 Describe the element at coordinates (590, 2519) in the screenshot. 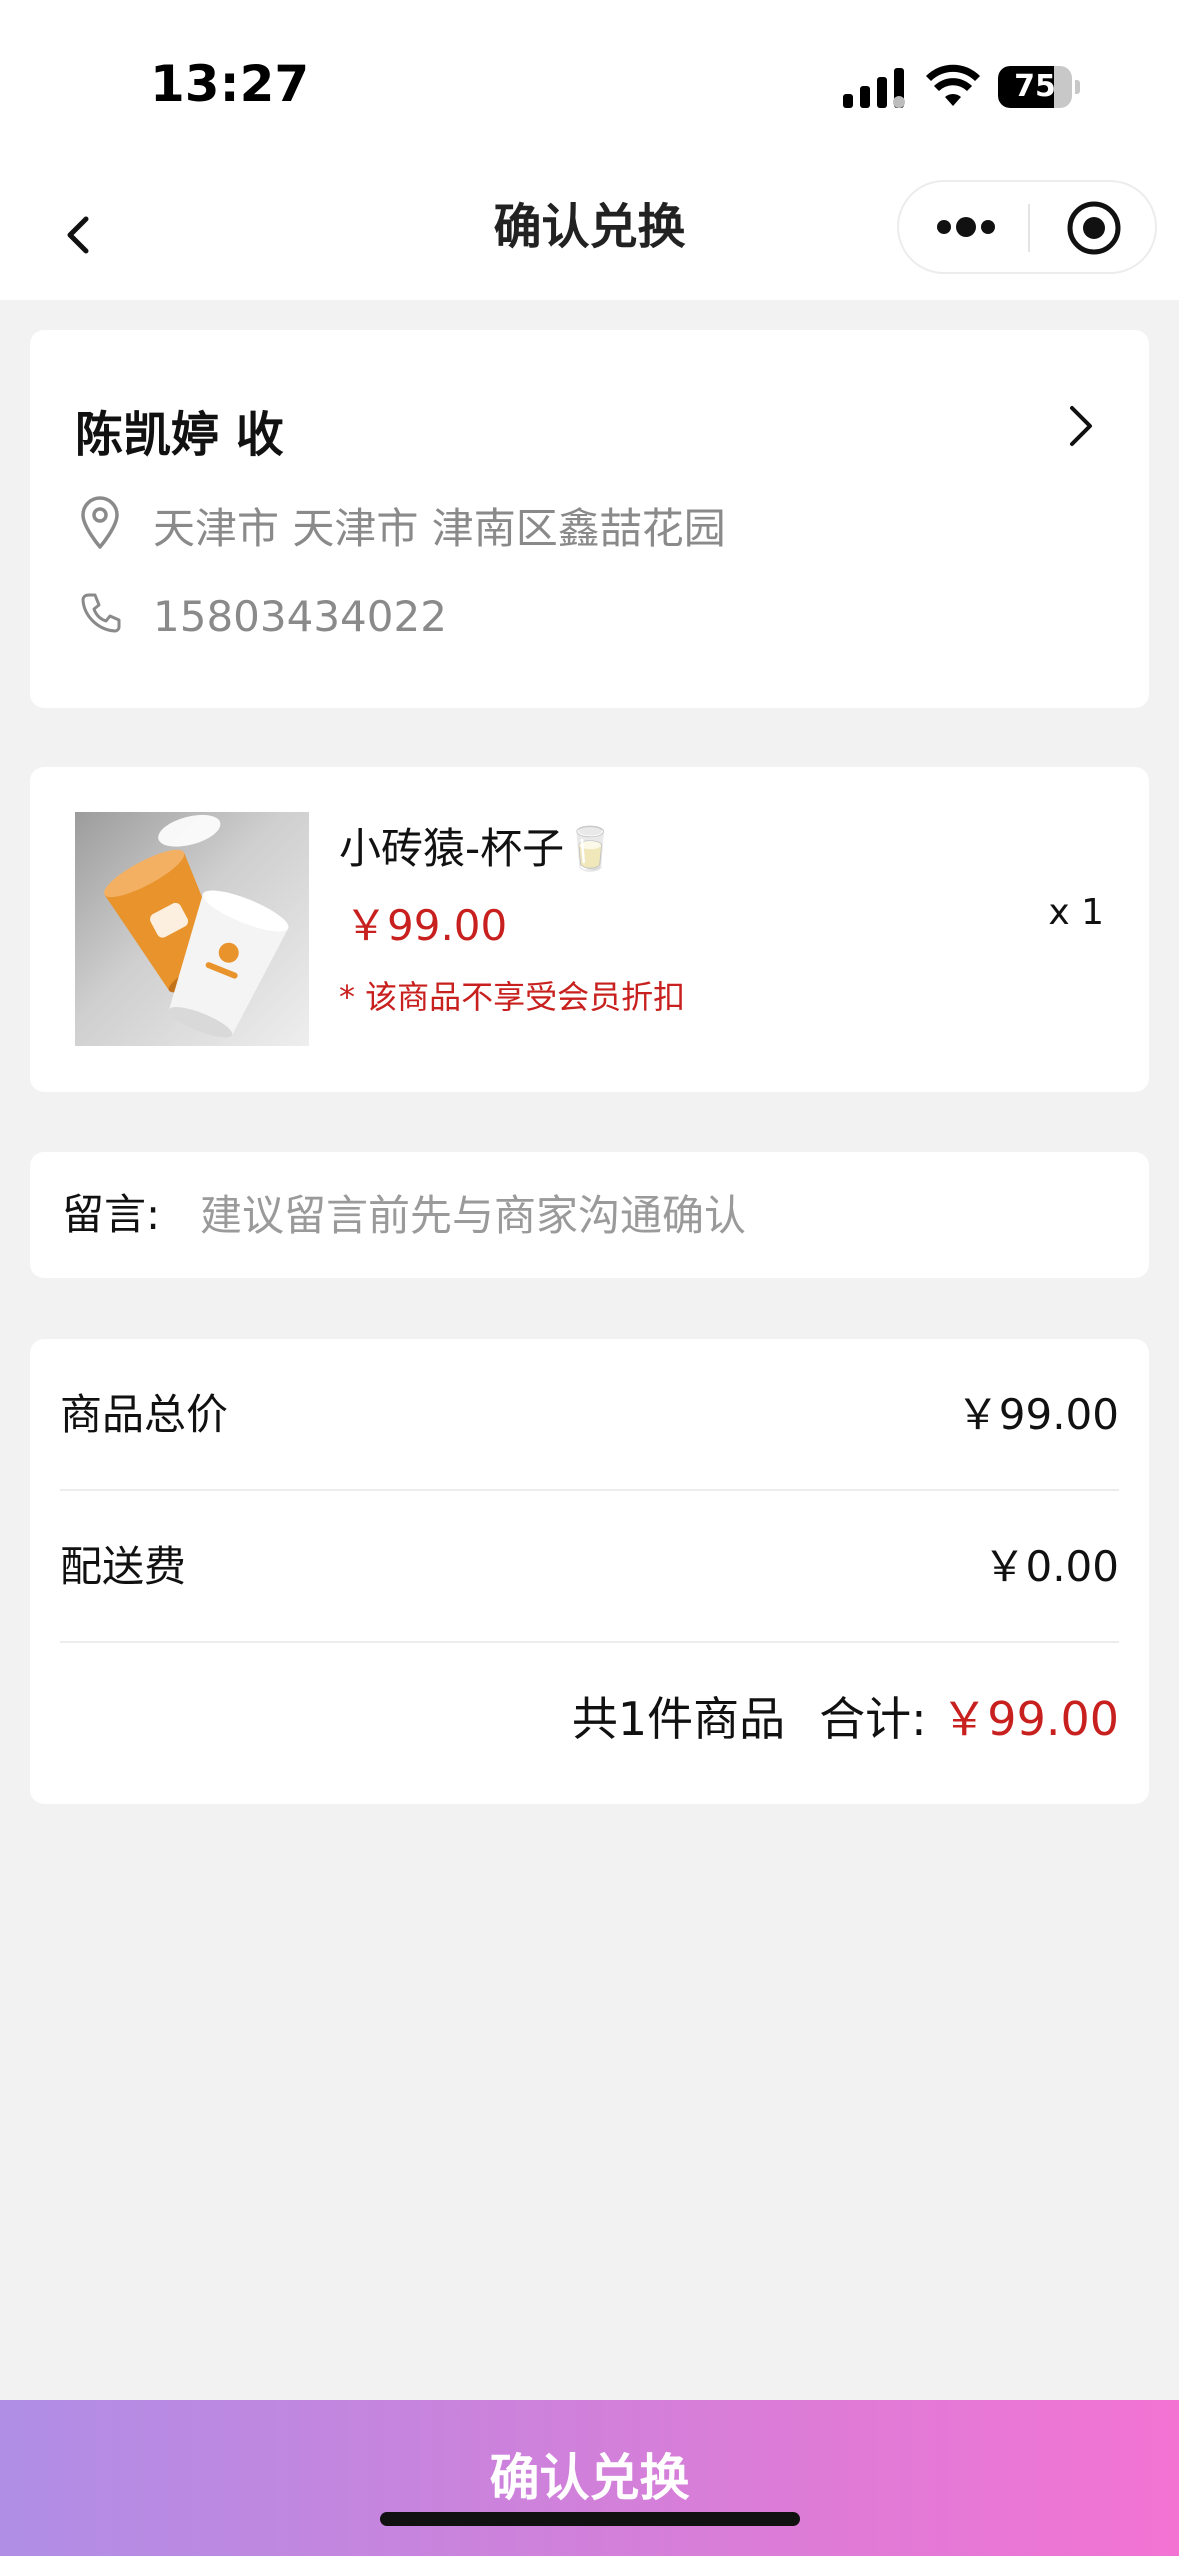

I see `home-indicator` at that location.